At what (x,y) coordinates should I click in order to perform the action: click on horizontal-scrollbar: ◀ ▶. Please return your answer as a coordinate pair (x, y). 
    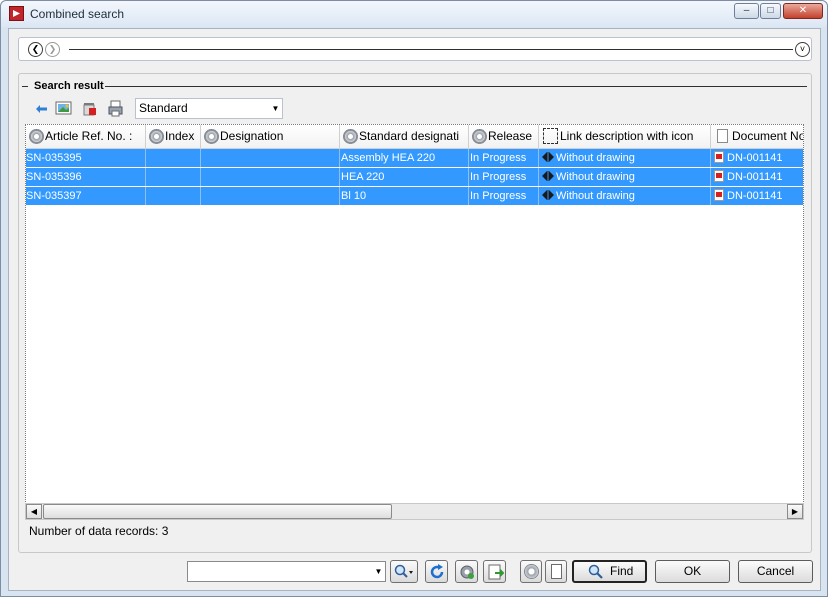
    Looking at the image, I should click on (414, 511).